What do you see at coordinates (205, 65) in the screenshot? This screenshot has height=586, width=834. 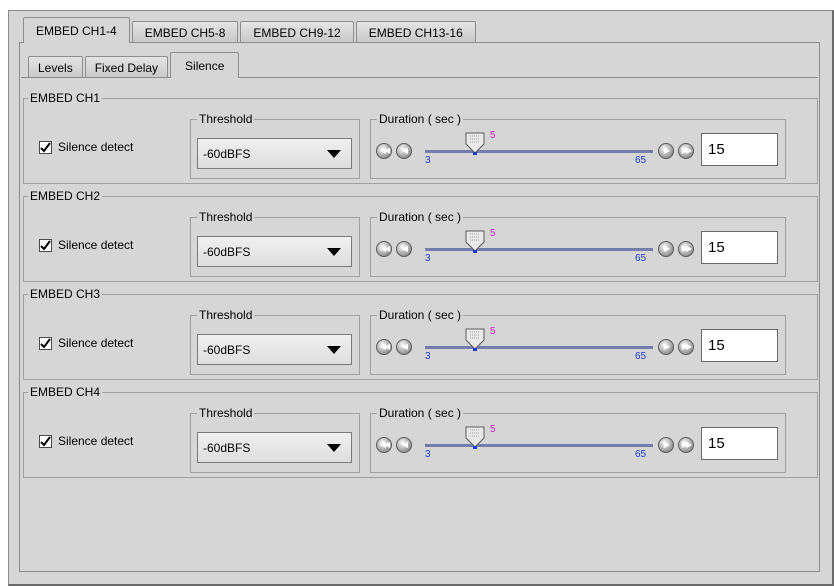 I see `tab-silence: Silence` at bounding box center [205, 65].